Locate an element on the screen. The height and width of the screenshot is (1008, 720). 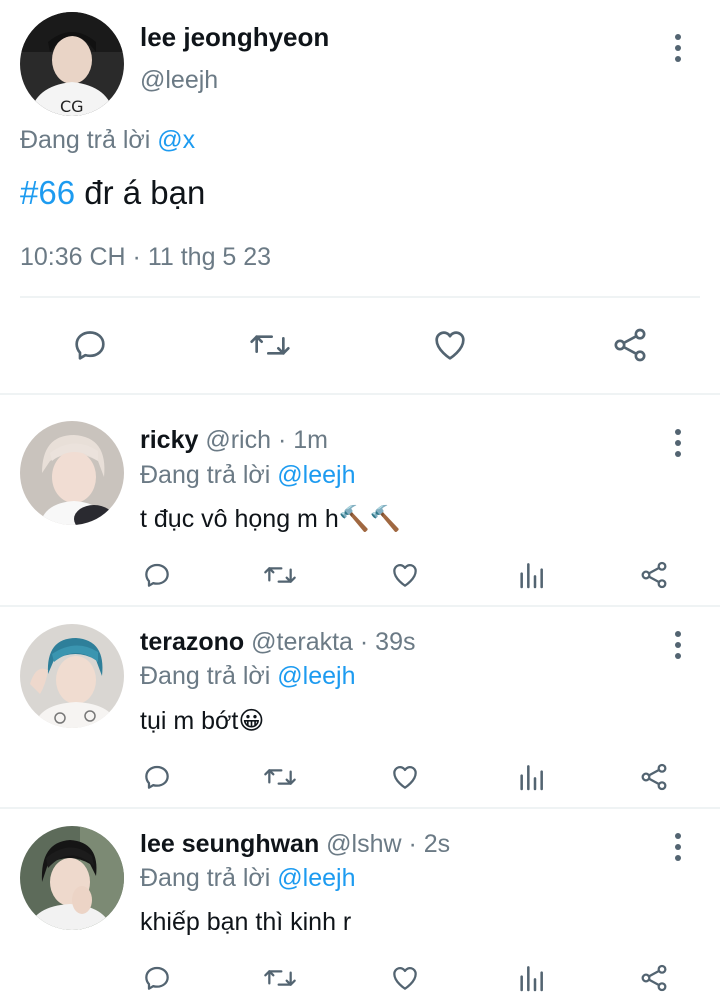
reply-time: · 1m is located at coordinates (299, 440).